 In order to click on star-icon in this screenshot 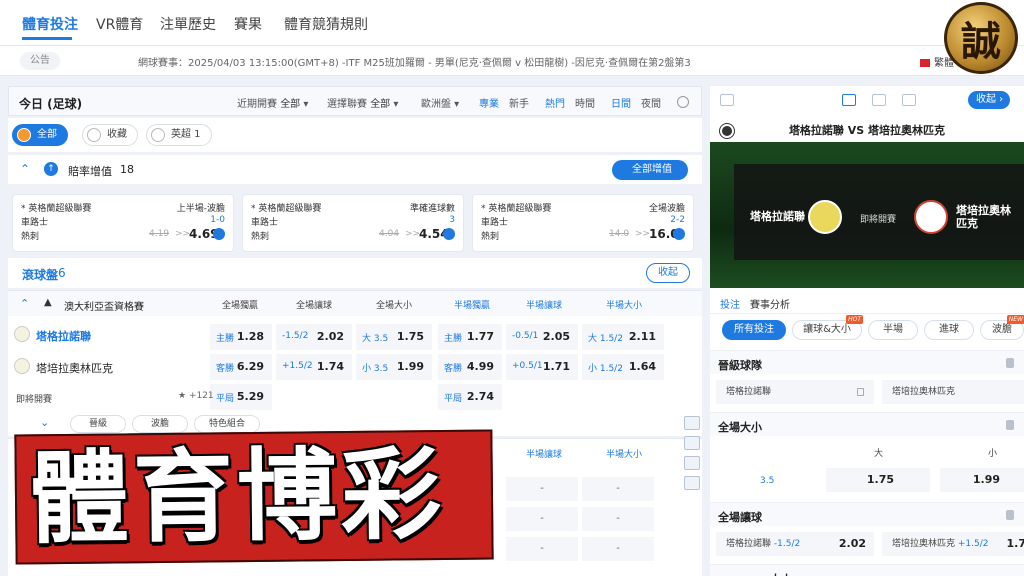, I will do `click(94, 135)`.